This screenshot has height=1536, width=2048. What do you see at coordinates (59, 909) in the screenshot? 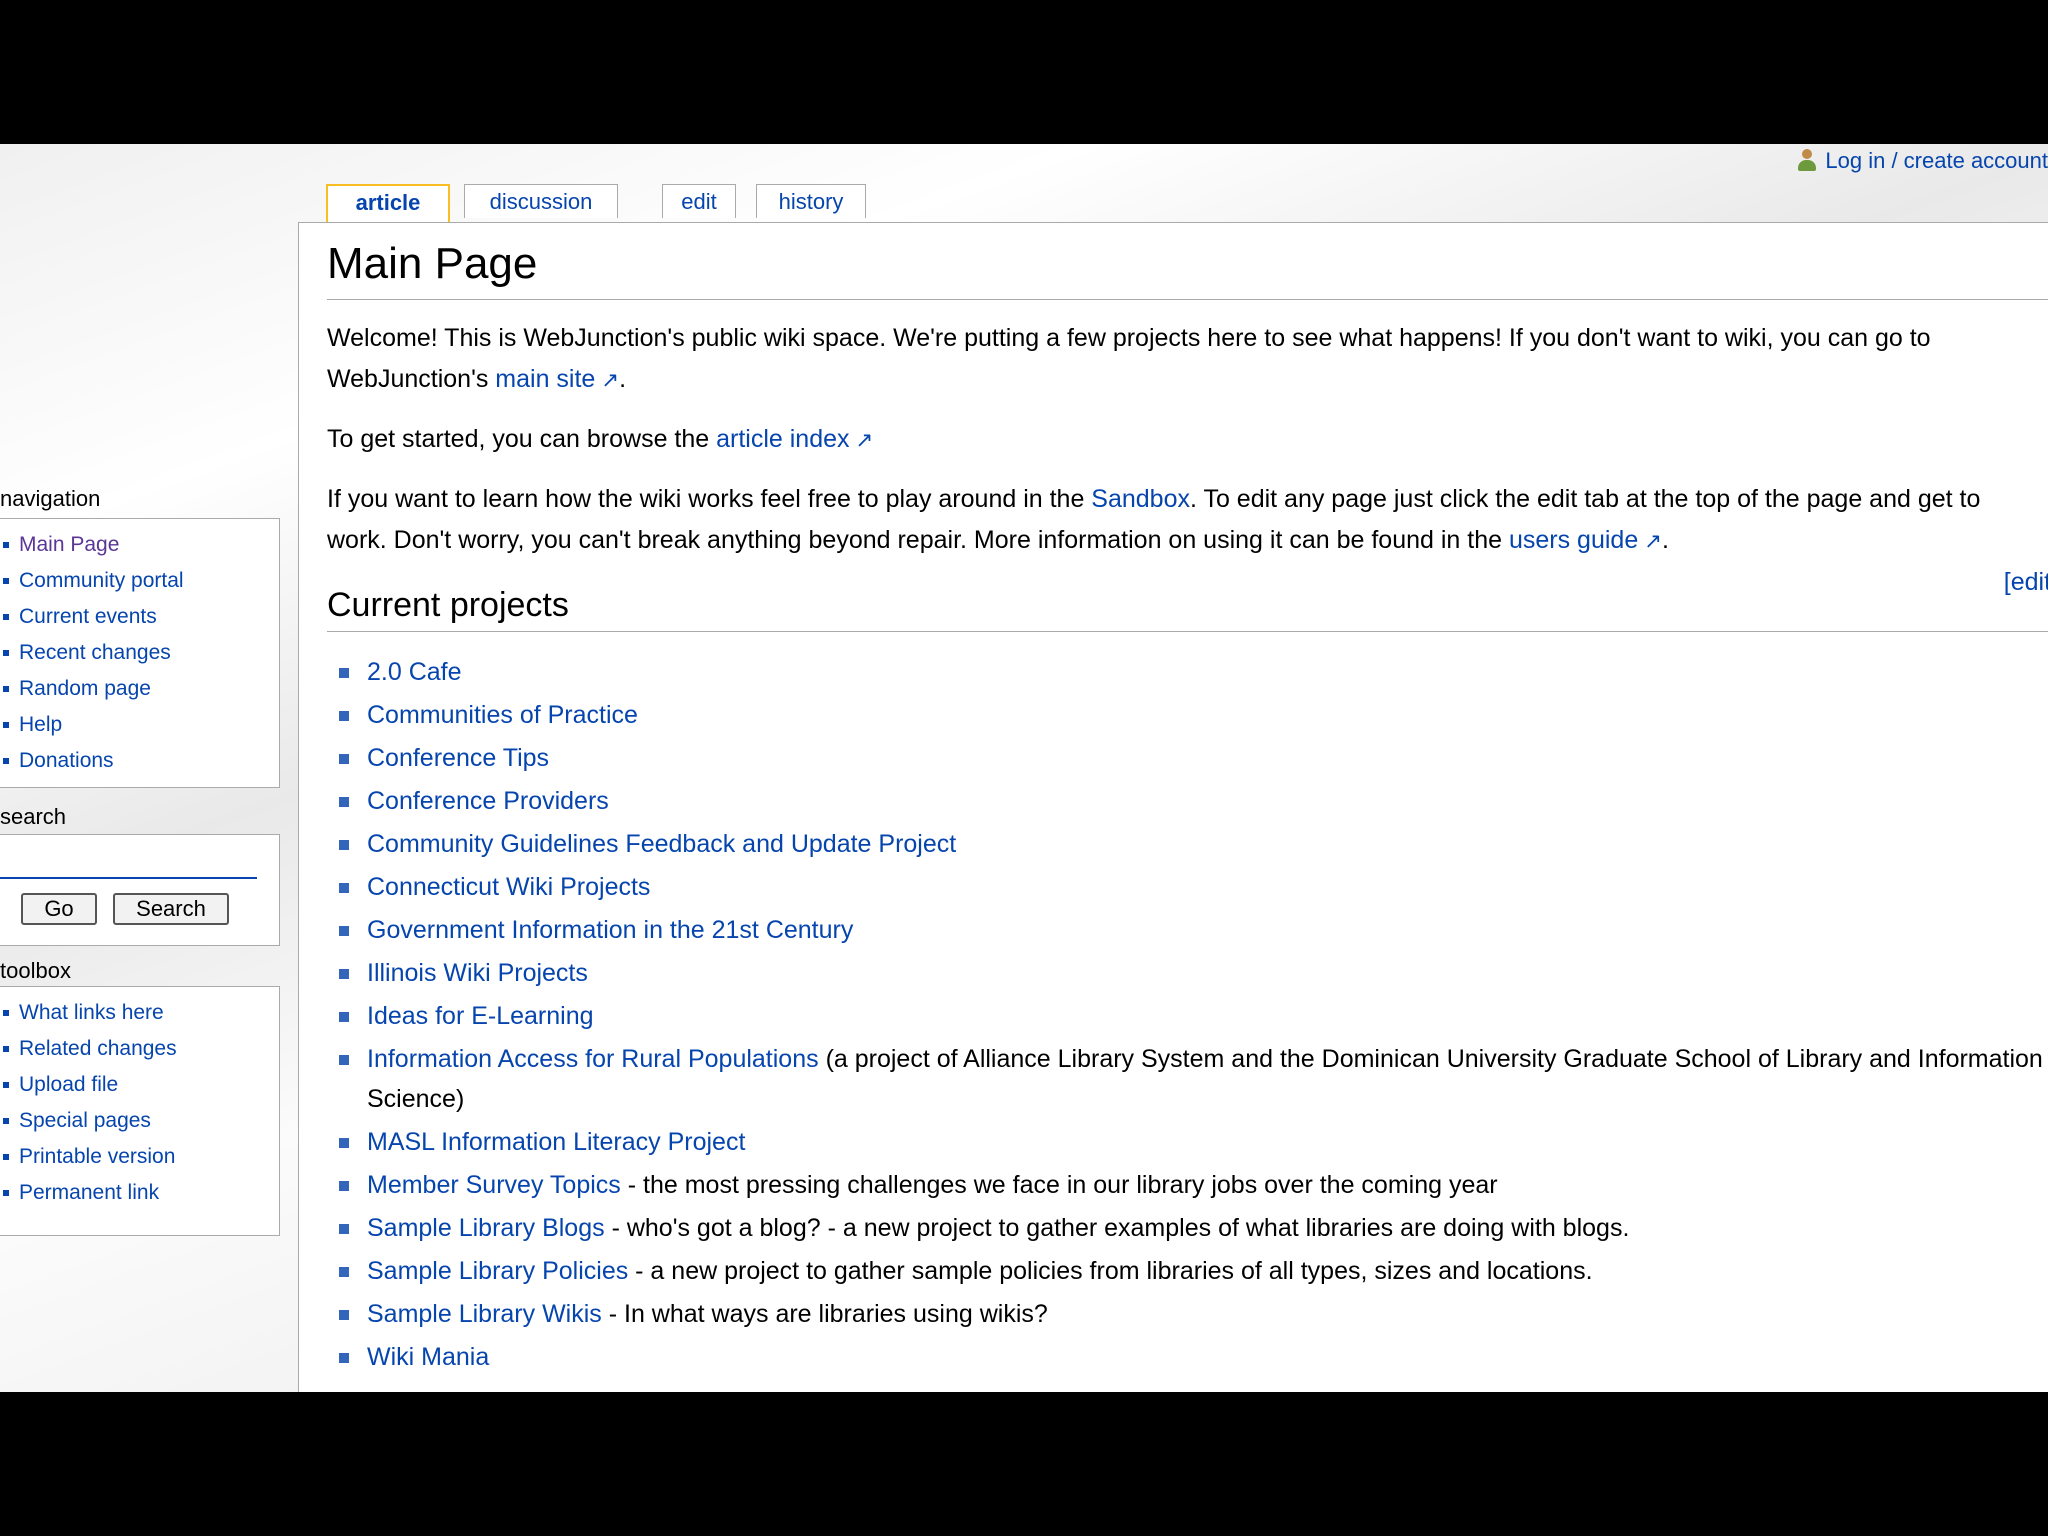
I see `go-button: Go` at bounding box center [59, 909].